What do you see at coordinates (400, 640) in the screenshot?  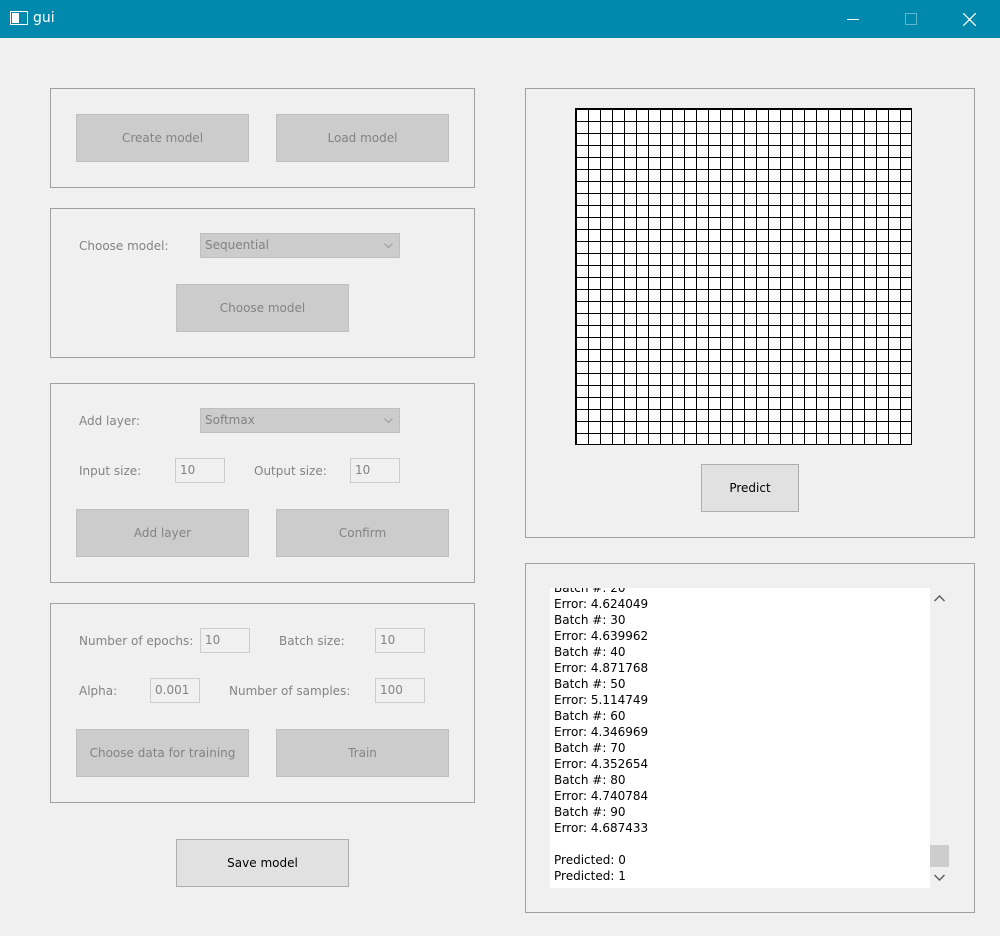 I see `batch-size-field: 10` at bounding box center [400, 640].